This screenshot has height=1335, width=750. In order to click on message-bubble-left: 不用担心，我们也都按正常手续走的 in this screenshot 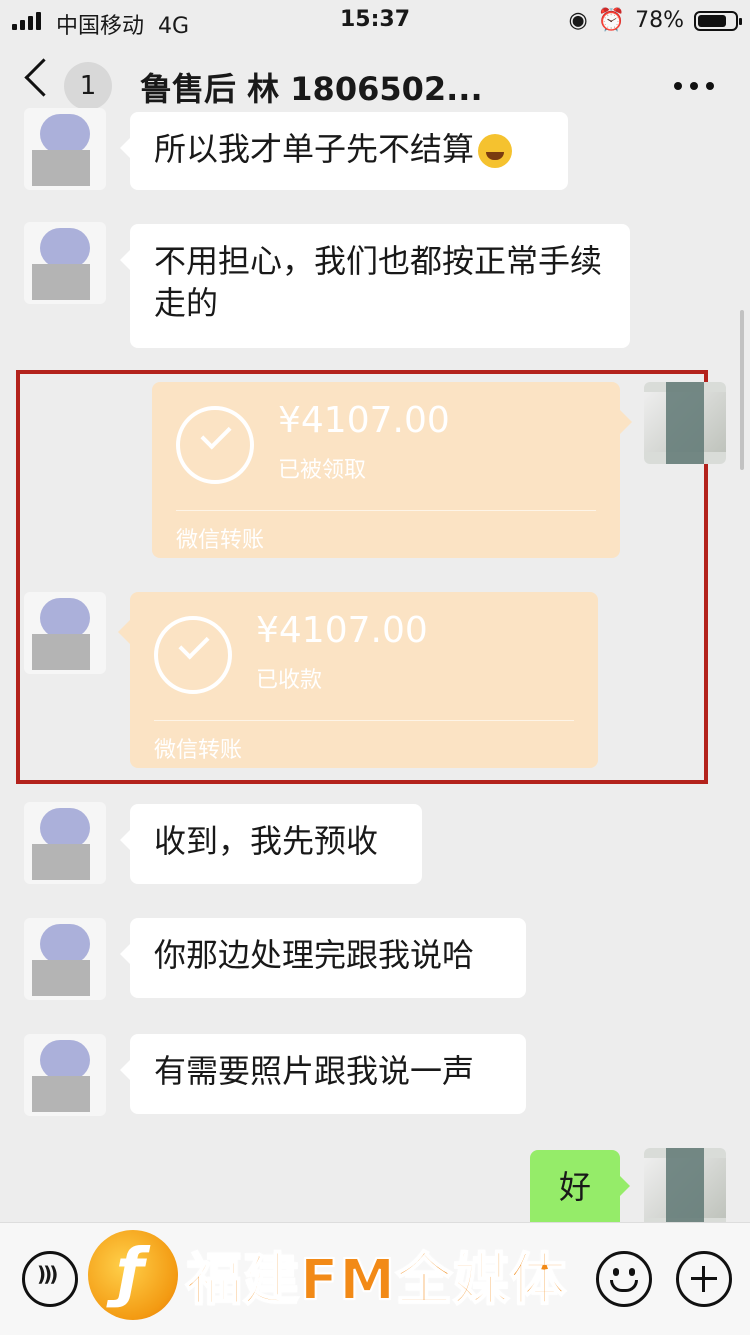, I will do `click(375, 286)`.